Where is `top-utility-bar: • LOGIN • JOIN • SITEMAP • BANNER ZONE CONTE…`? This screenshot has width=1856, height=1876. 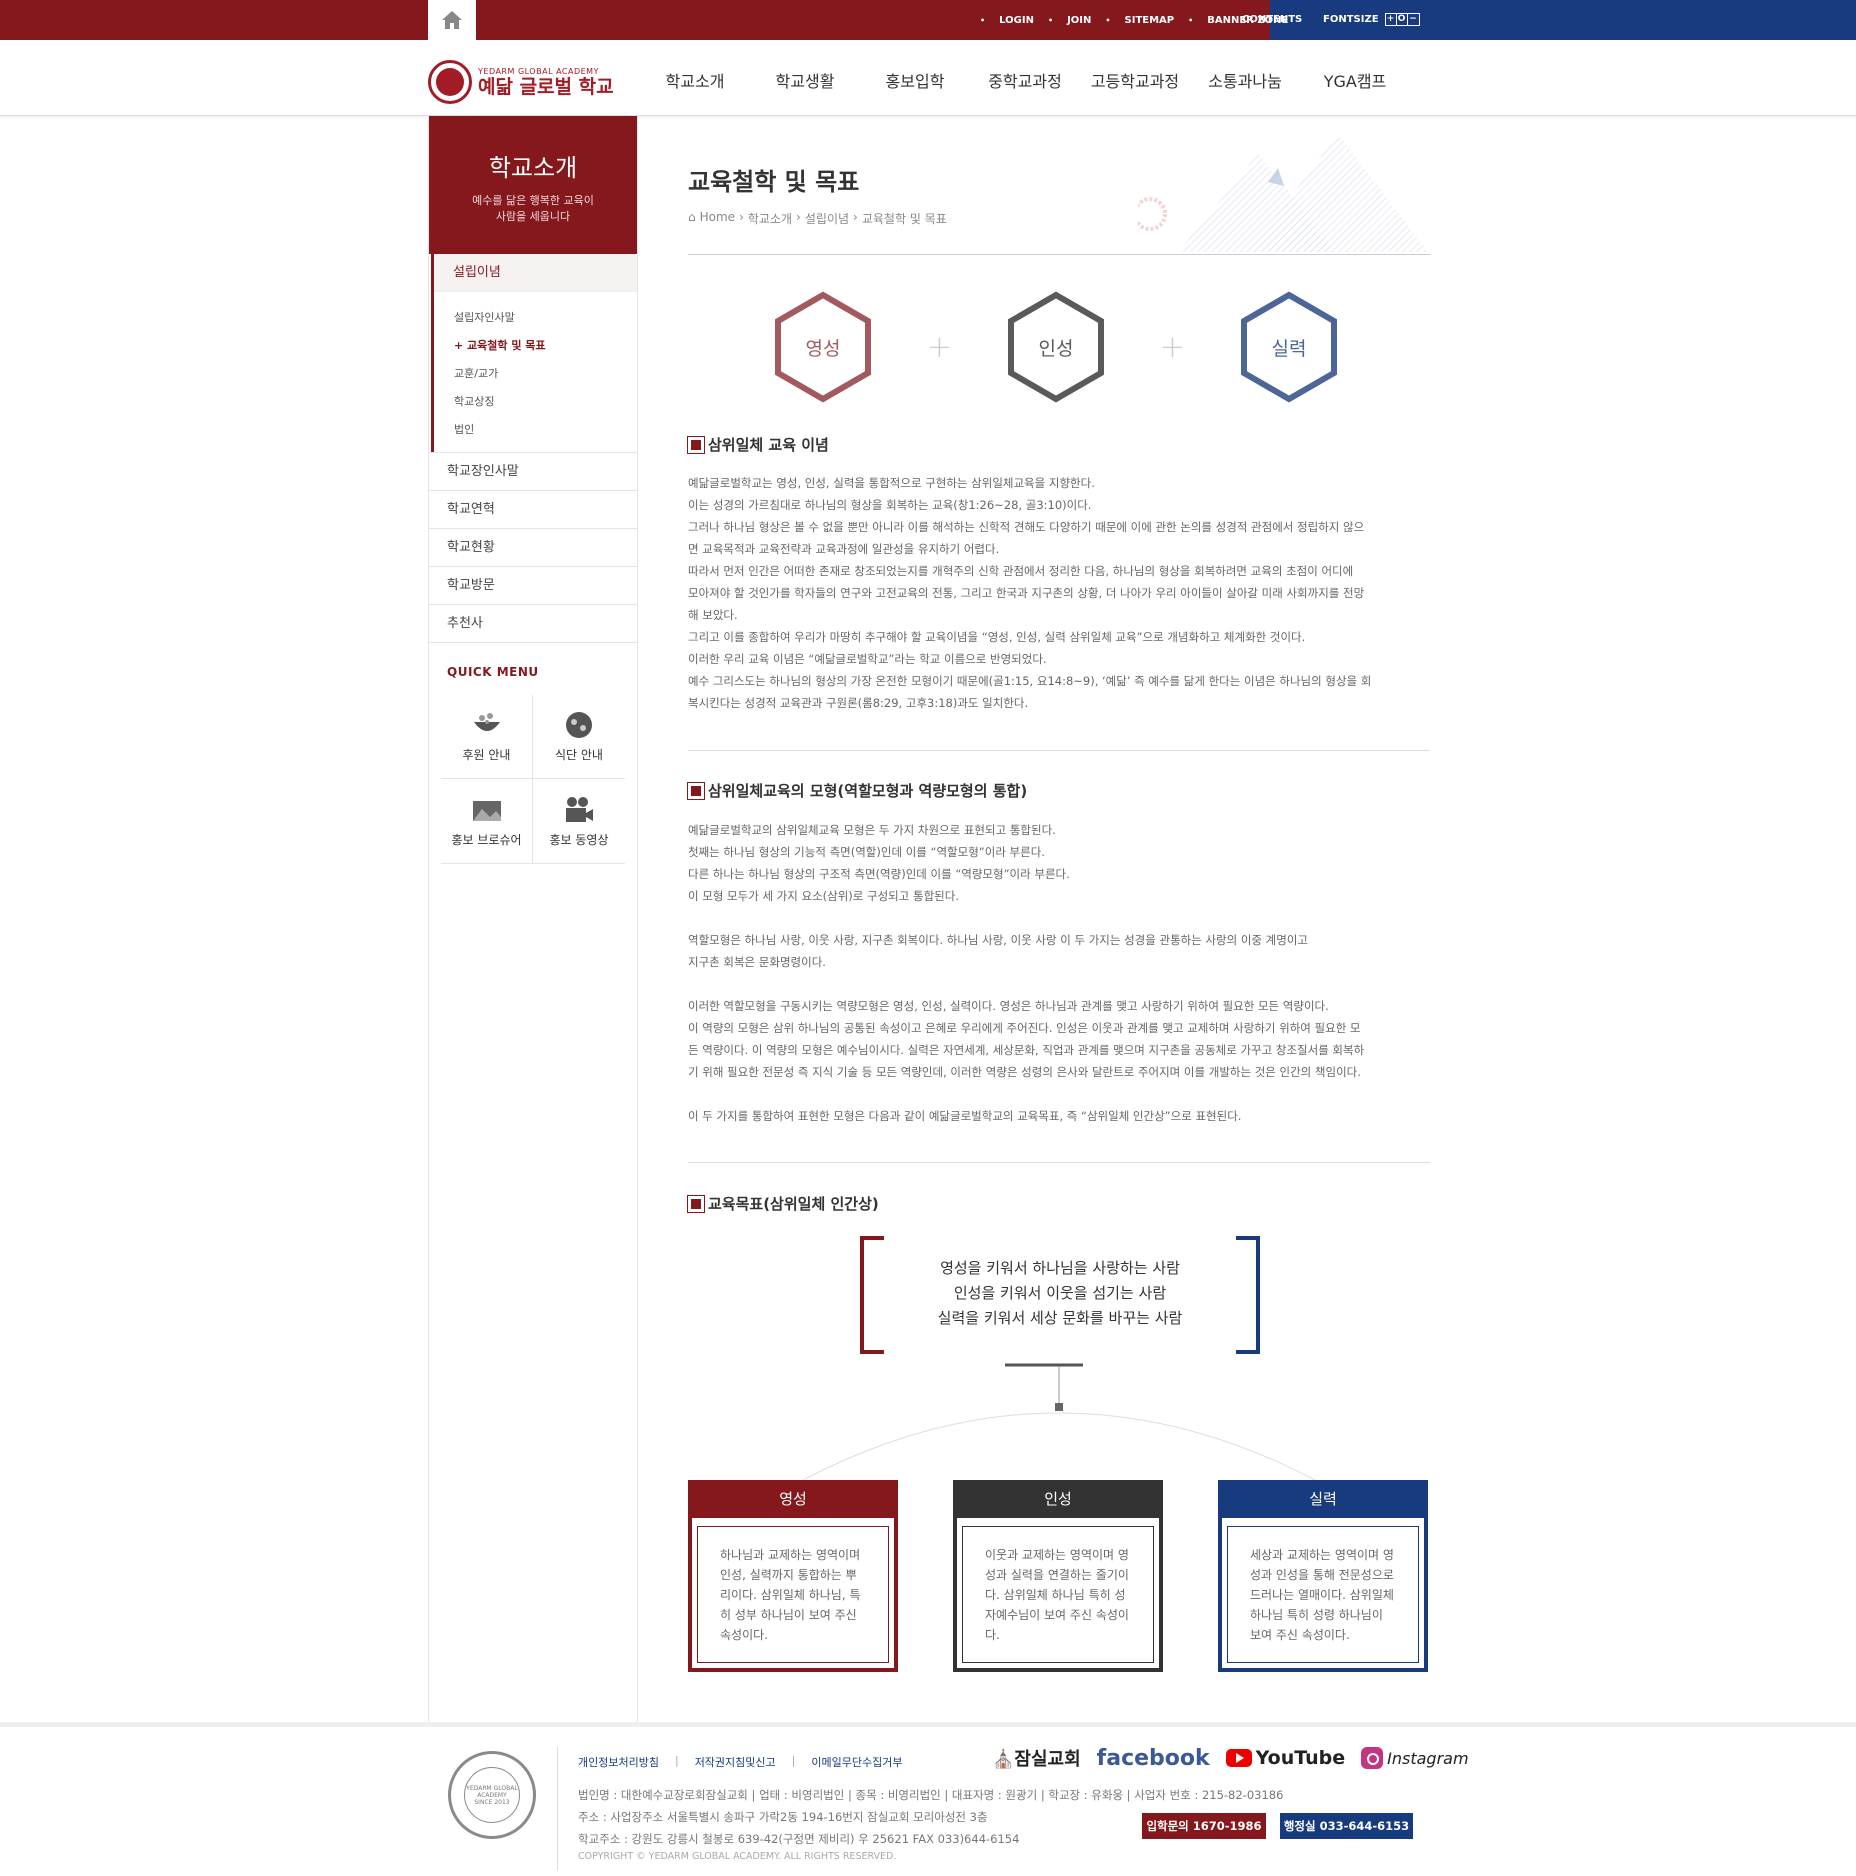
top-utility-bar: • LOGIN • JOIN • SITEMAP • BANNER ZONE CONTE… is located at coordinates (928, 20).